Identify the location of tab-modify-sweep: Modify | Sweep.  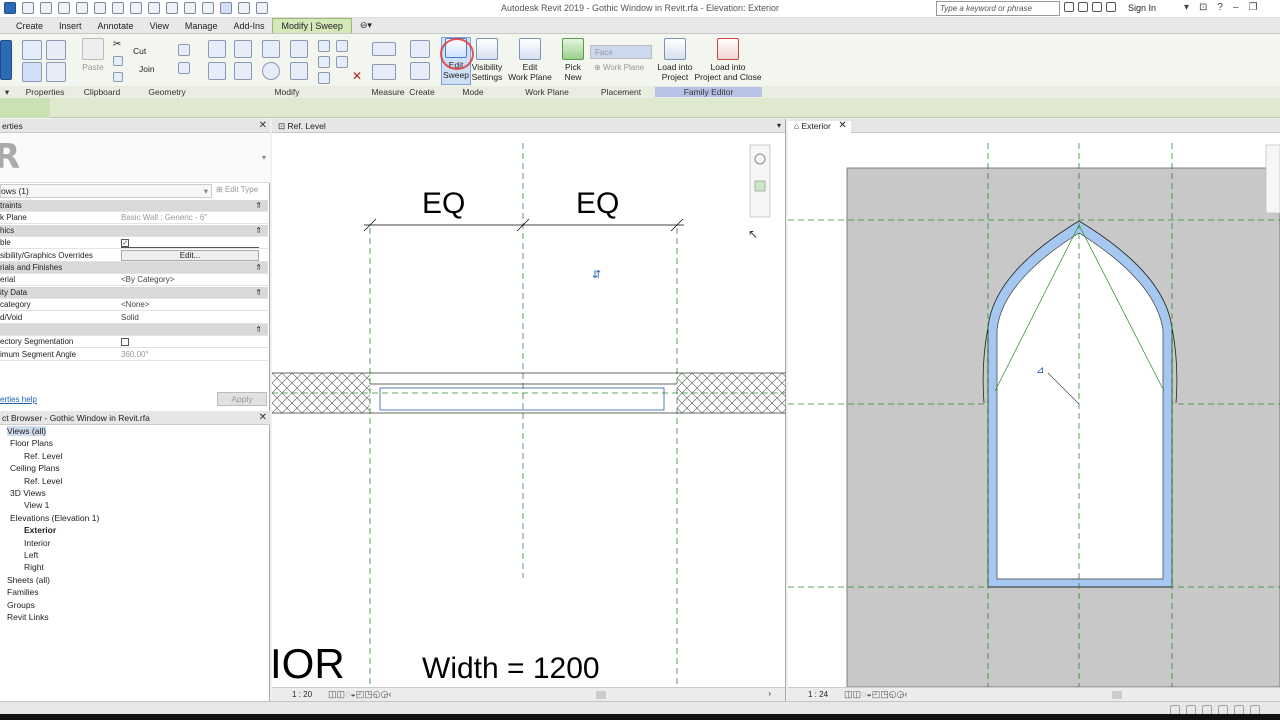
(312, 25).